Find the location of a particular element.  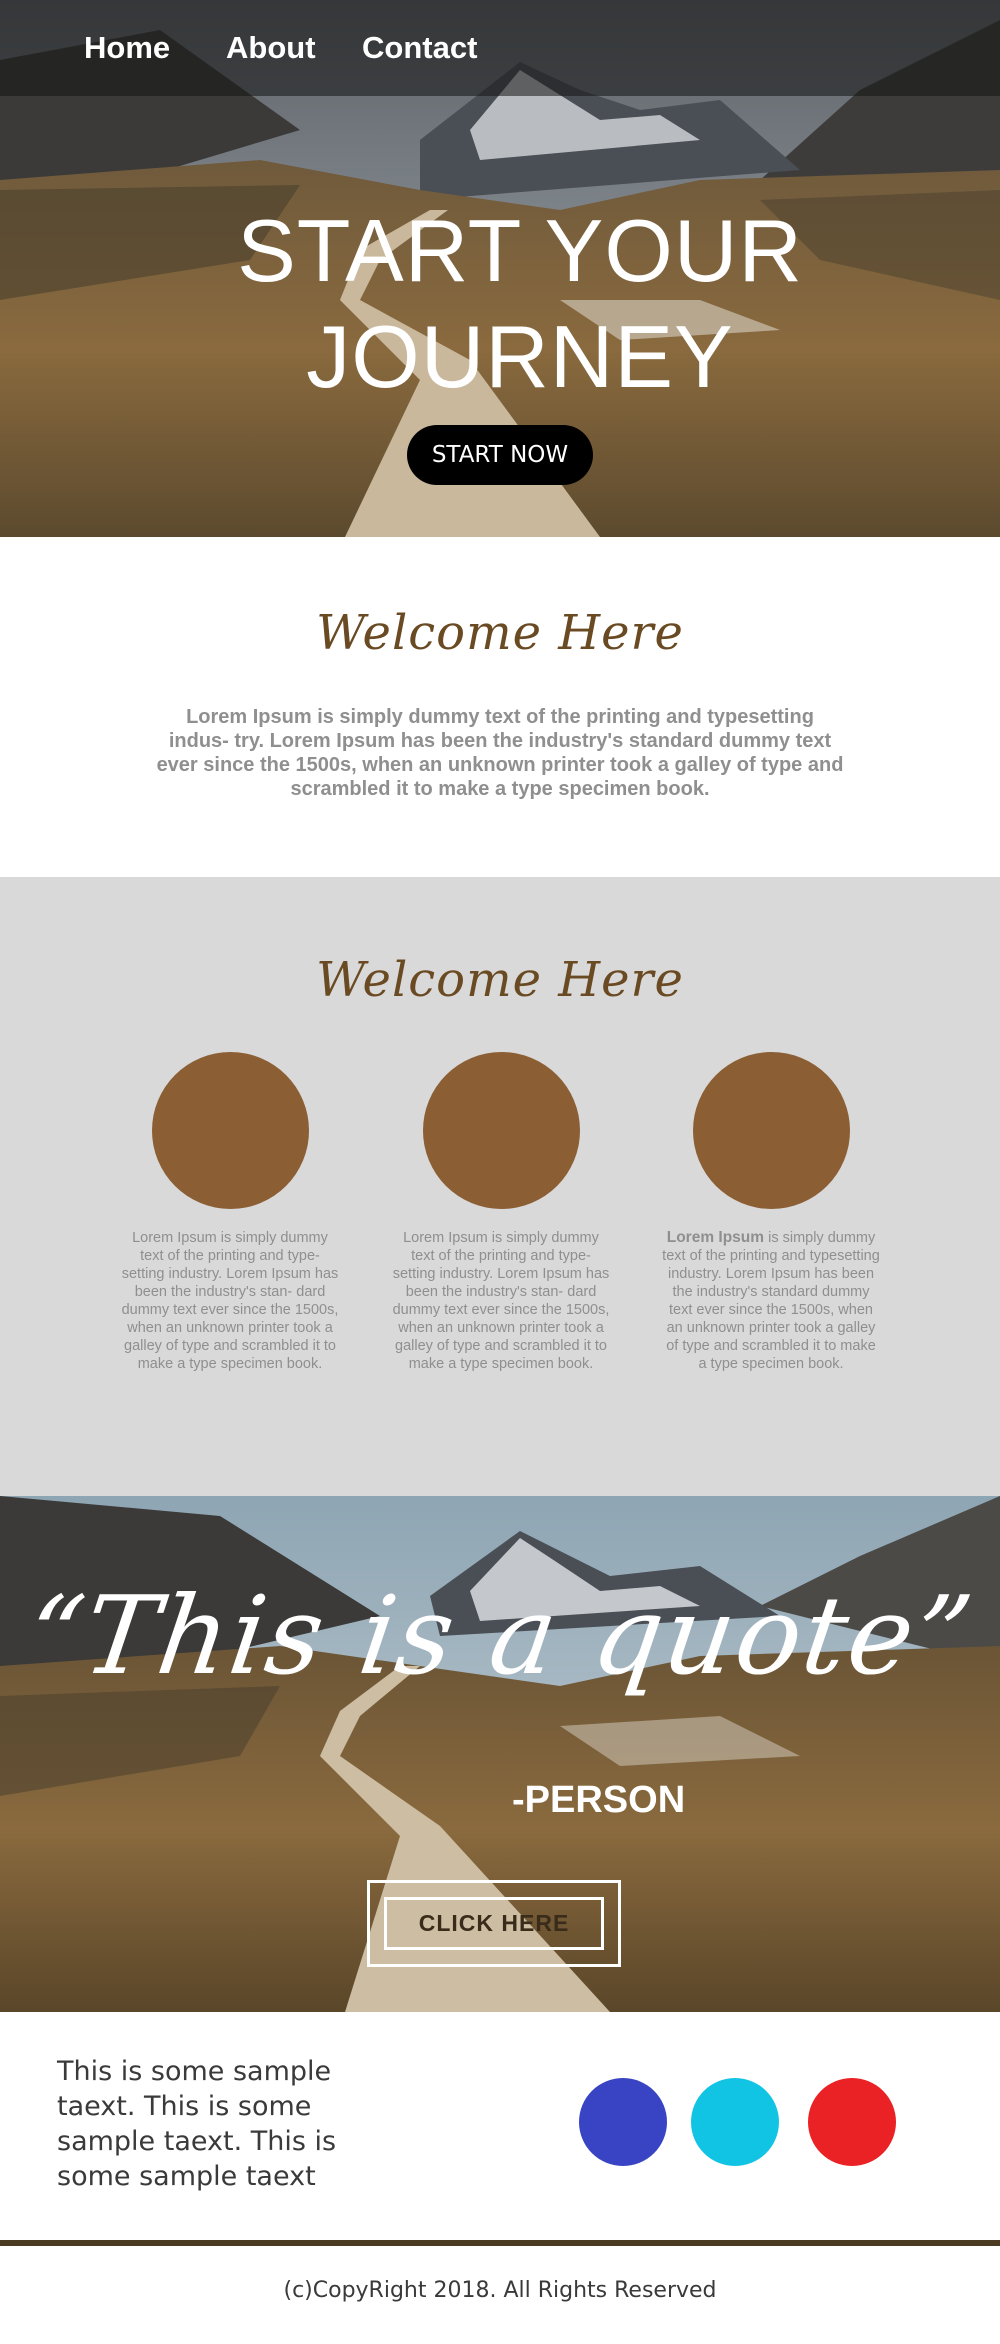

hero-title: START YOUR JOURNEY is located at coordinates (500, 304).